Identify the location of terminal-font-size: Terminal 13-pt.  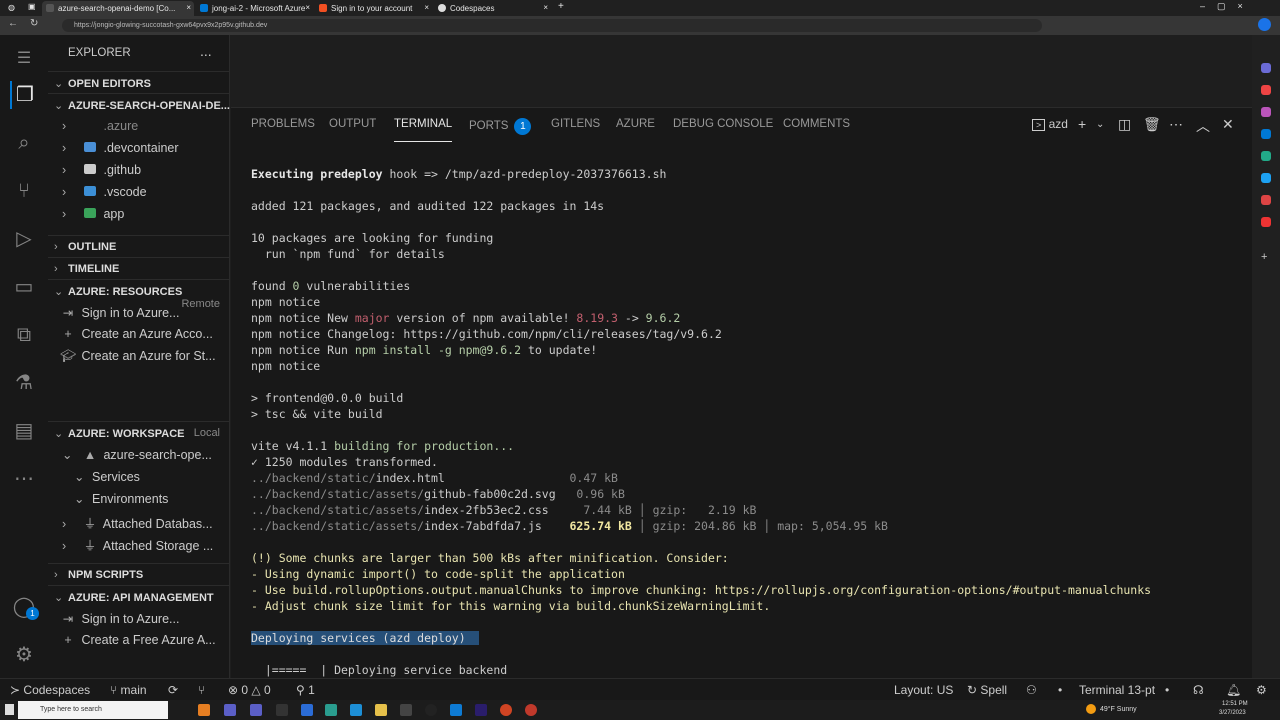
(1117, 690).